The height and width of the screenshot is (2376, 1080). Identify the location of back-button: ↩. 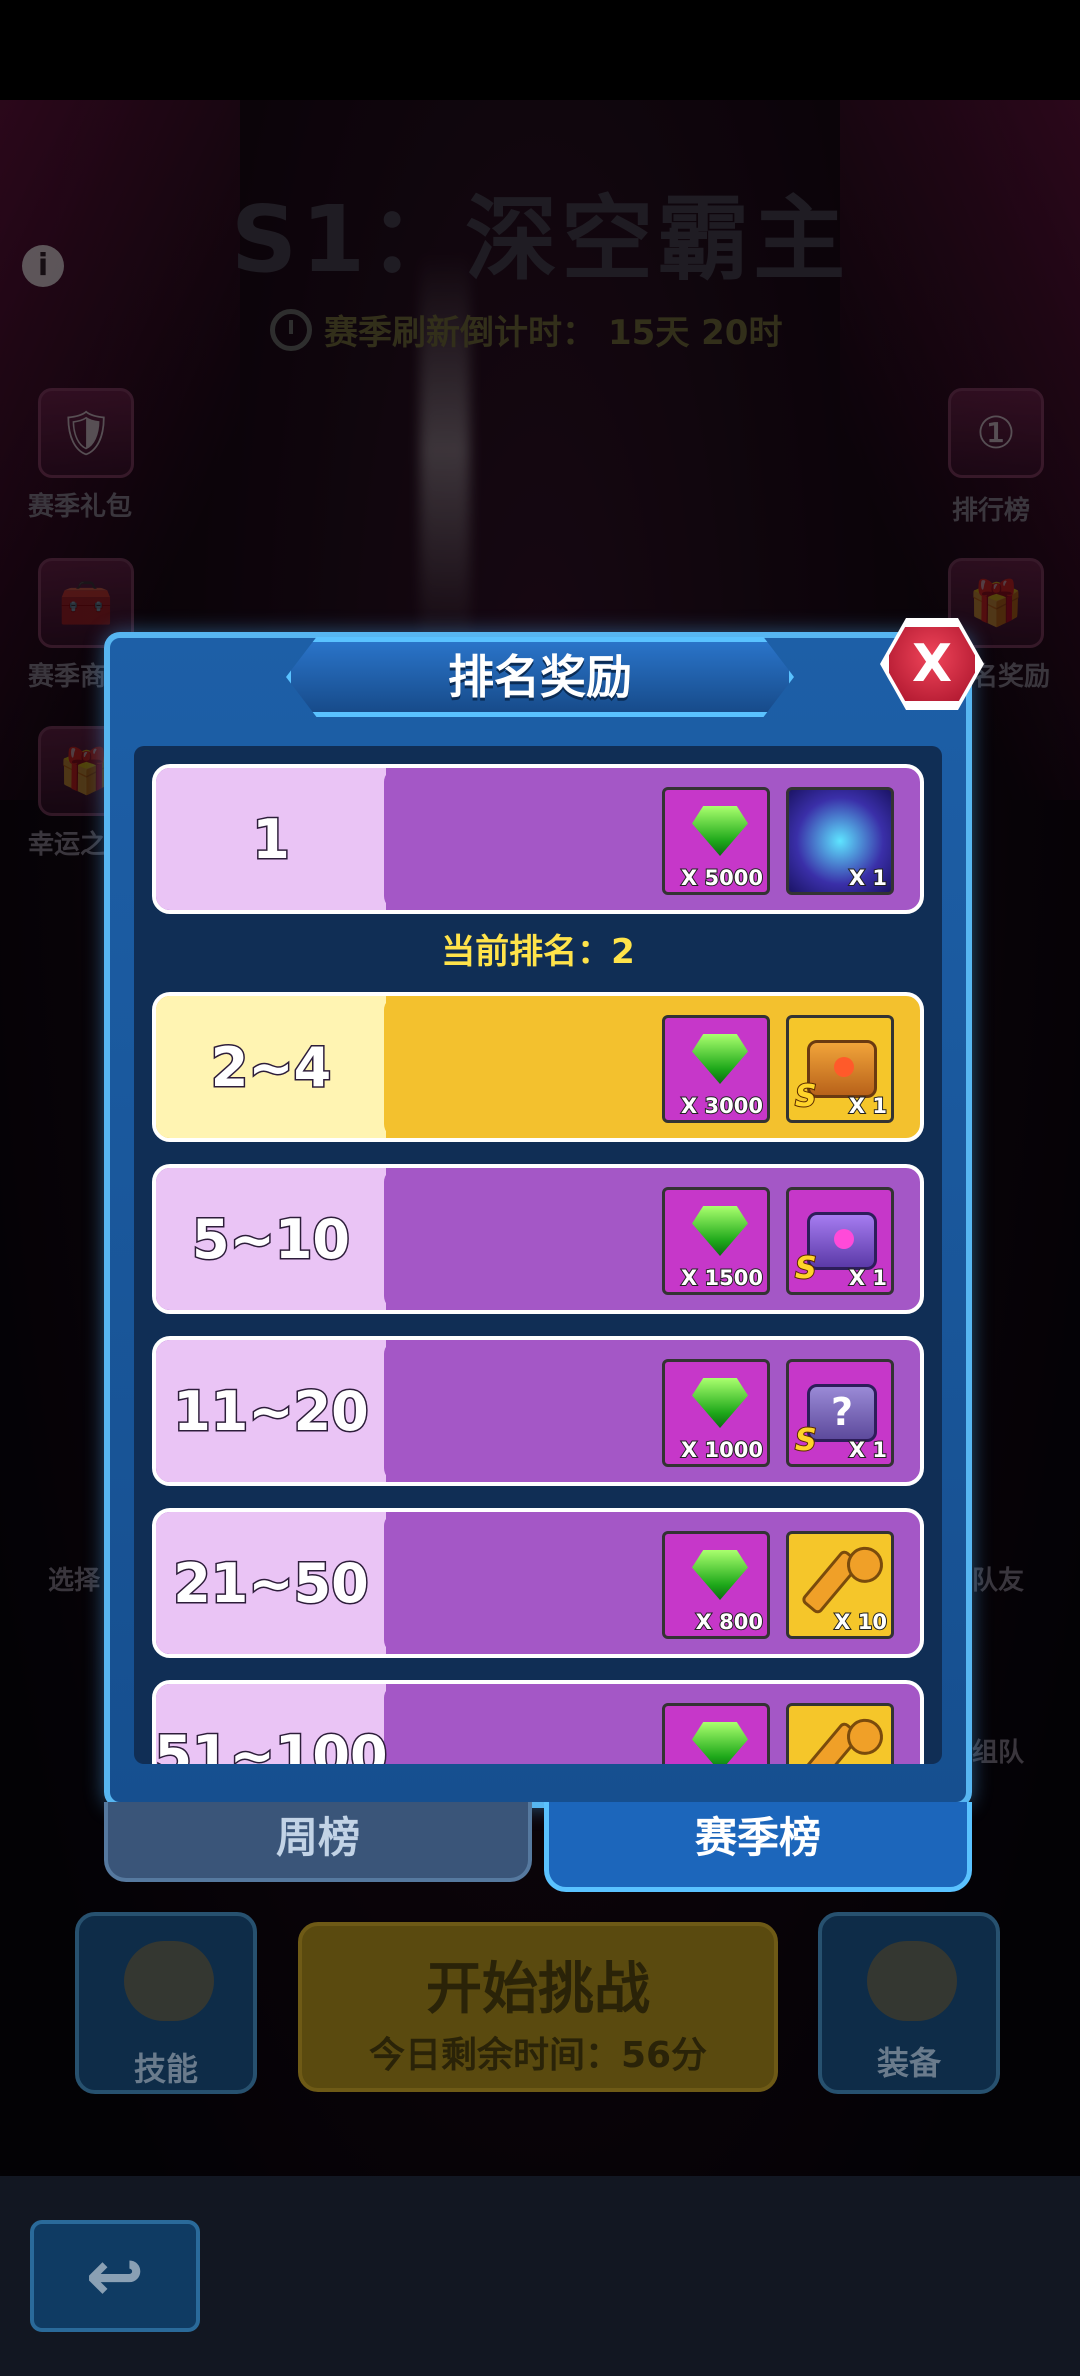
(115, 2276).